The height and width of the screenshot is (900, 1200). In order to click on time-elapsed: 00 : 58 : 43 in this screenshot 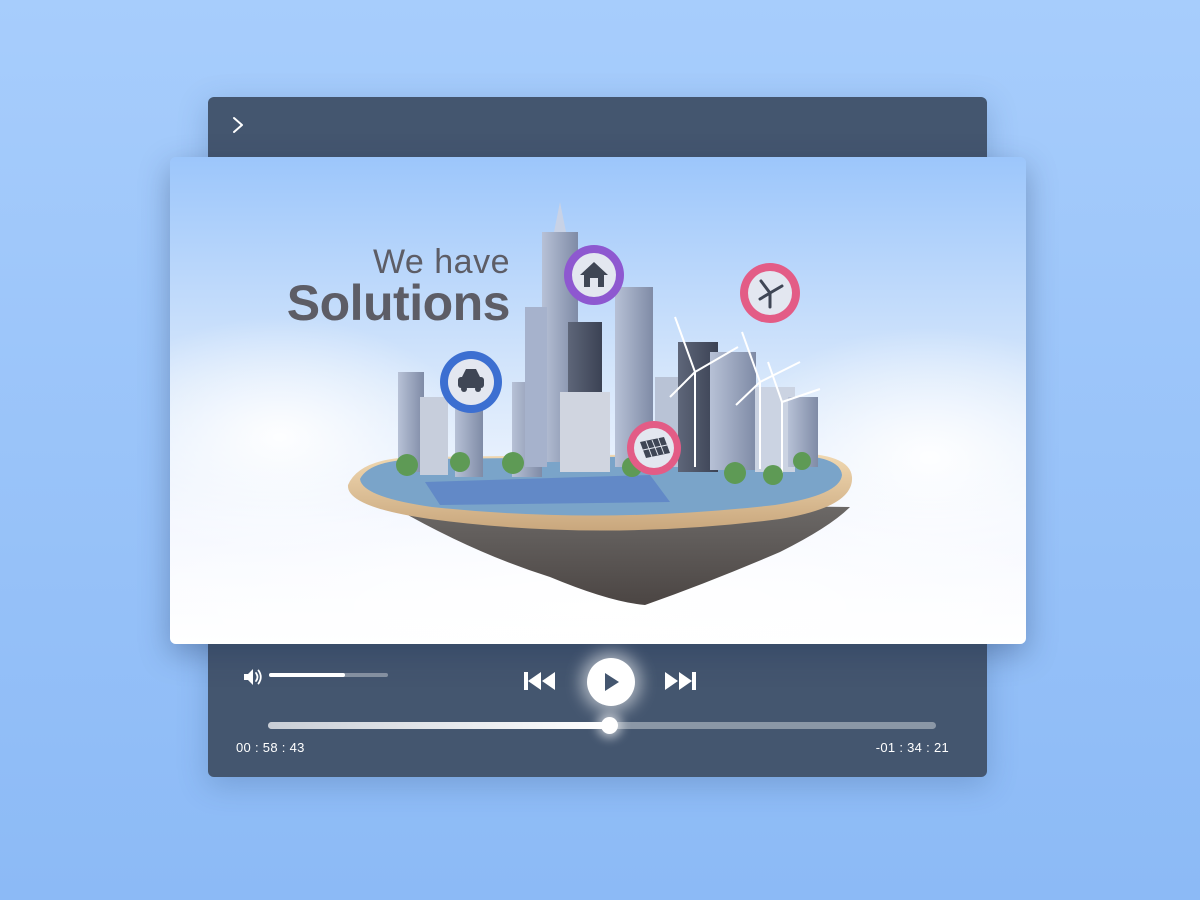, I will do `click(270, 747)`.